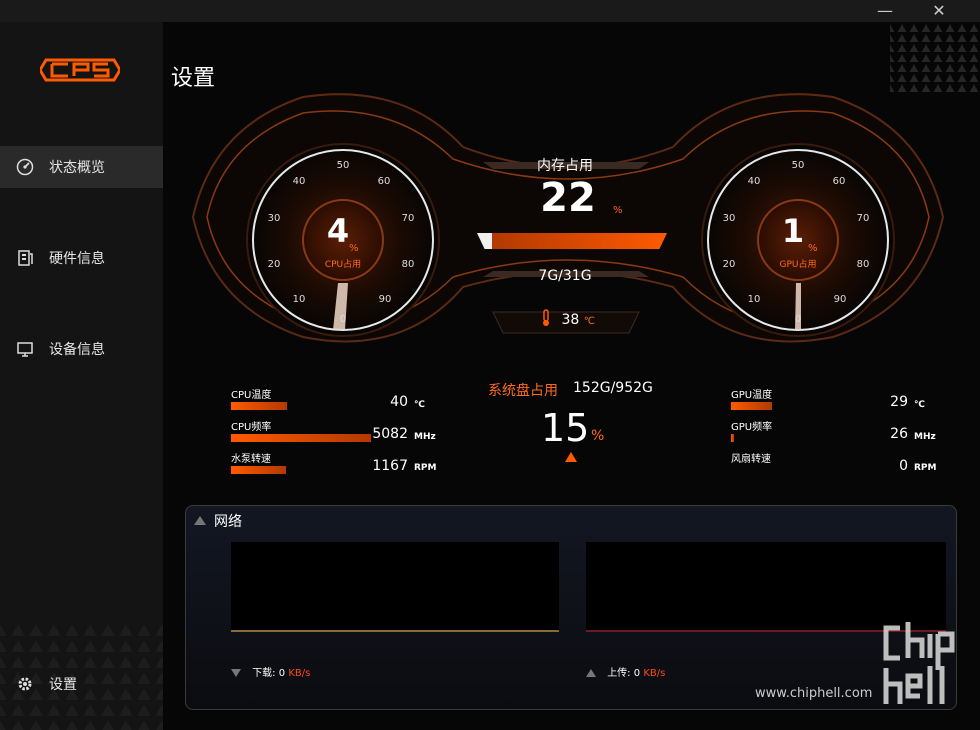  What do you see at coordinates (798, 319) in the screenshot?
I see `gpu-gauge-tick: 0` at bounding box center [798, 319].